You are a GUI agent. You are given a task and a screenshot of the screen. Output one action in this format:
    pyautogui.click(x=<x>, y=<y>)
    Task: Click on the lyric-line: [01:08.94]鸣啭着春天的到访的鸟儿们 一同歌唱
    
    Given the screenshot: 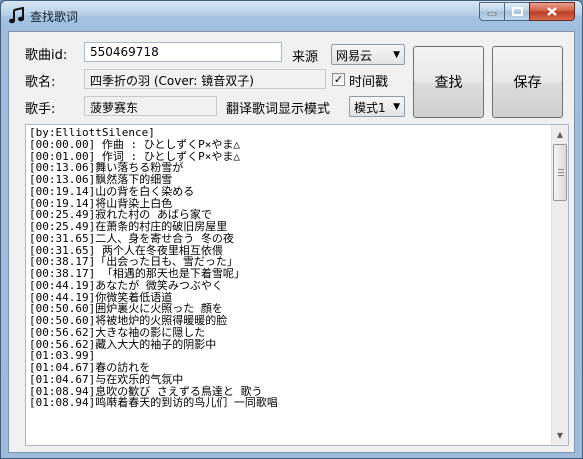 What is the action you would take?
    pyautogui.click(x=153, y=403)
    